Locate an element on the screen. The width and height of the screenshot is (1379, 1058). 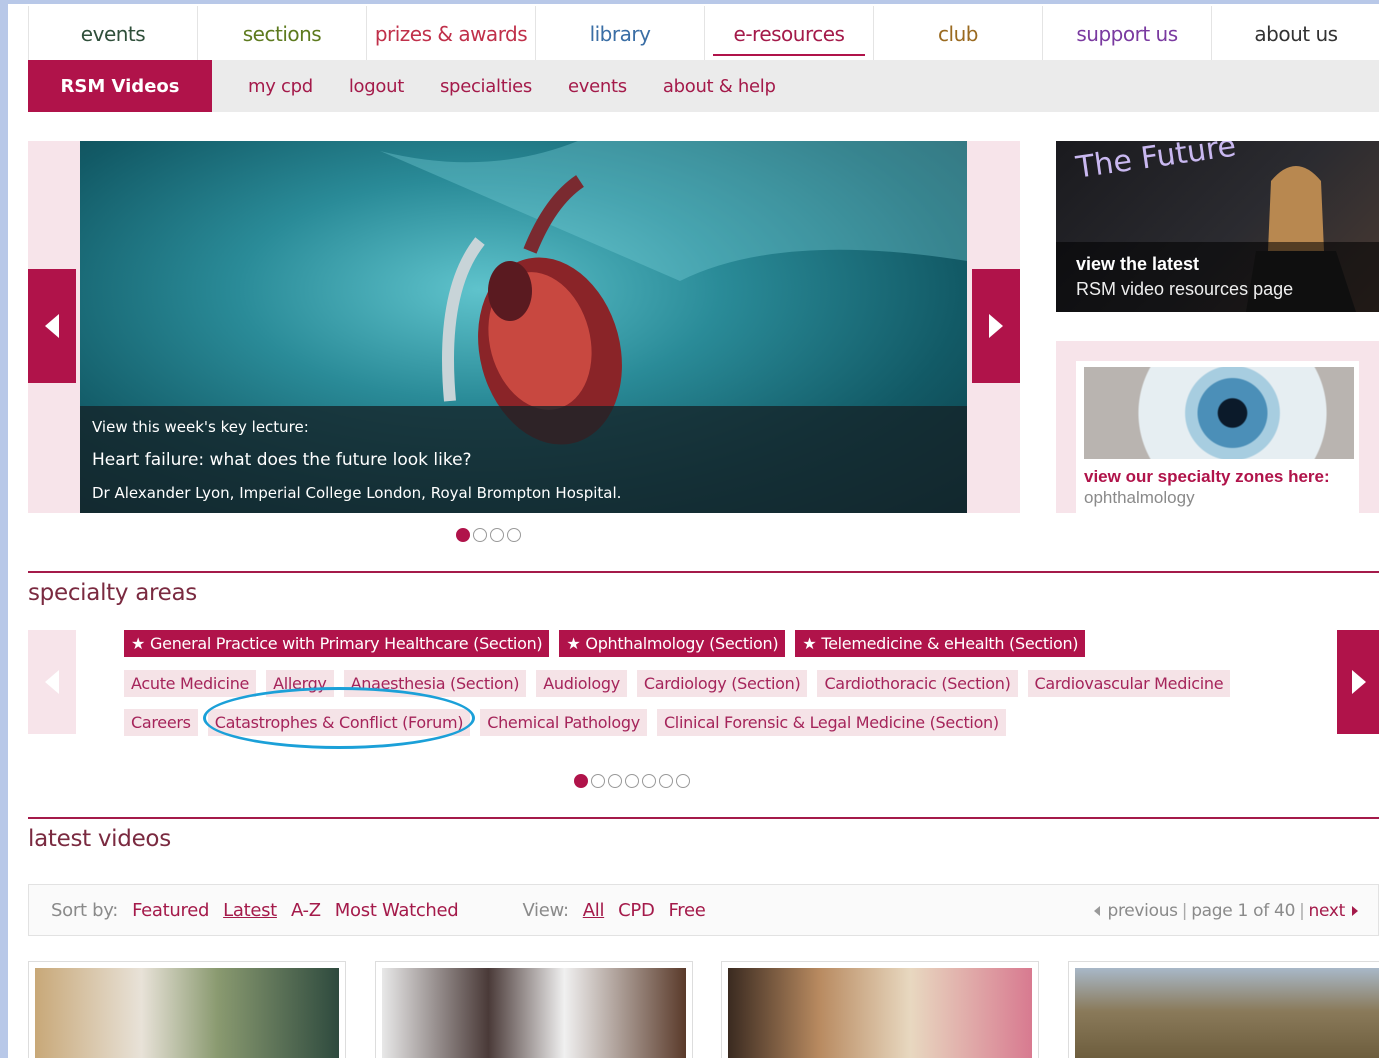
highlight-ellipse is located at coordinates (339, 718).